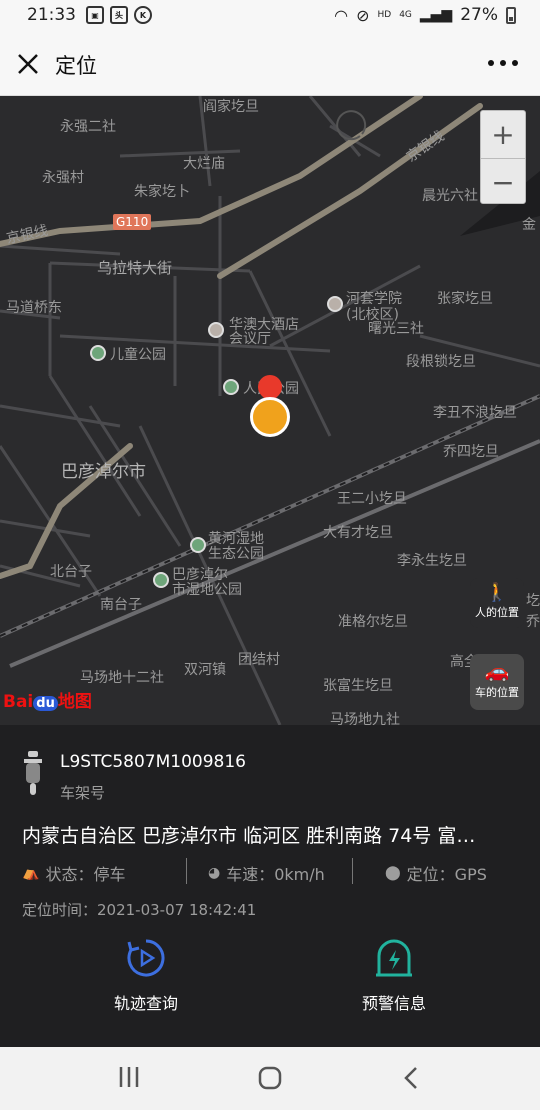  I want to click on speed-text: 车速：0km/h, so click(275, 874).